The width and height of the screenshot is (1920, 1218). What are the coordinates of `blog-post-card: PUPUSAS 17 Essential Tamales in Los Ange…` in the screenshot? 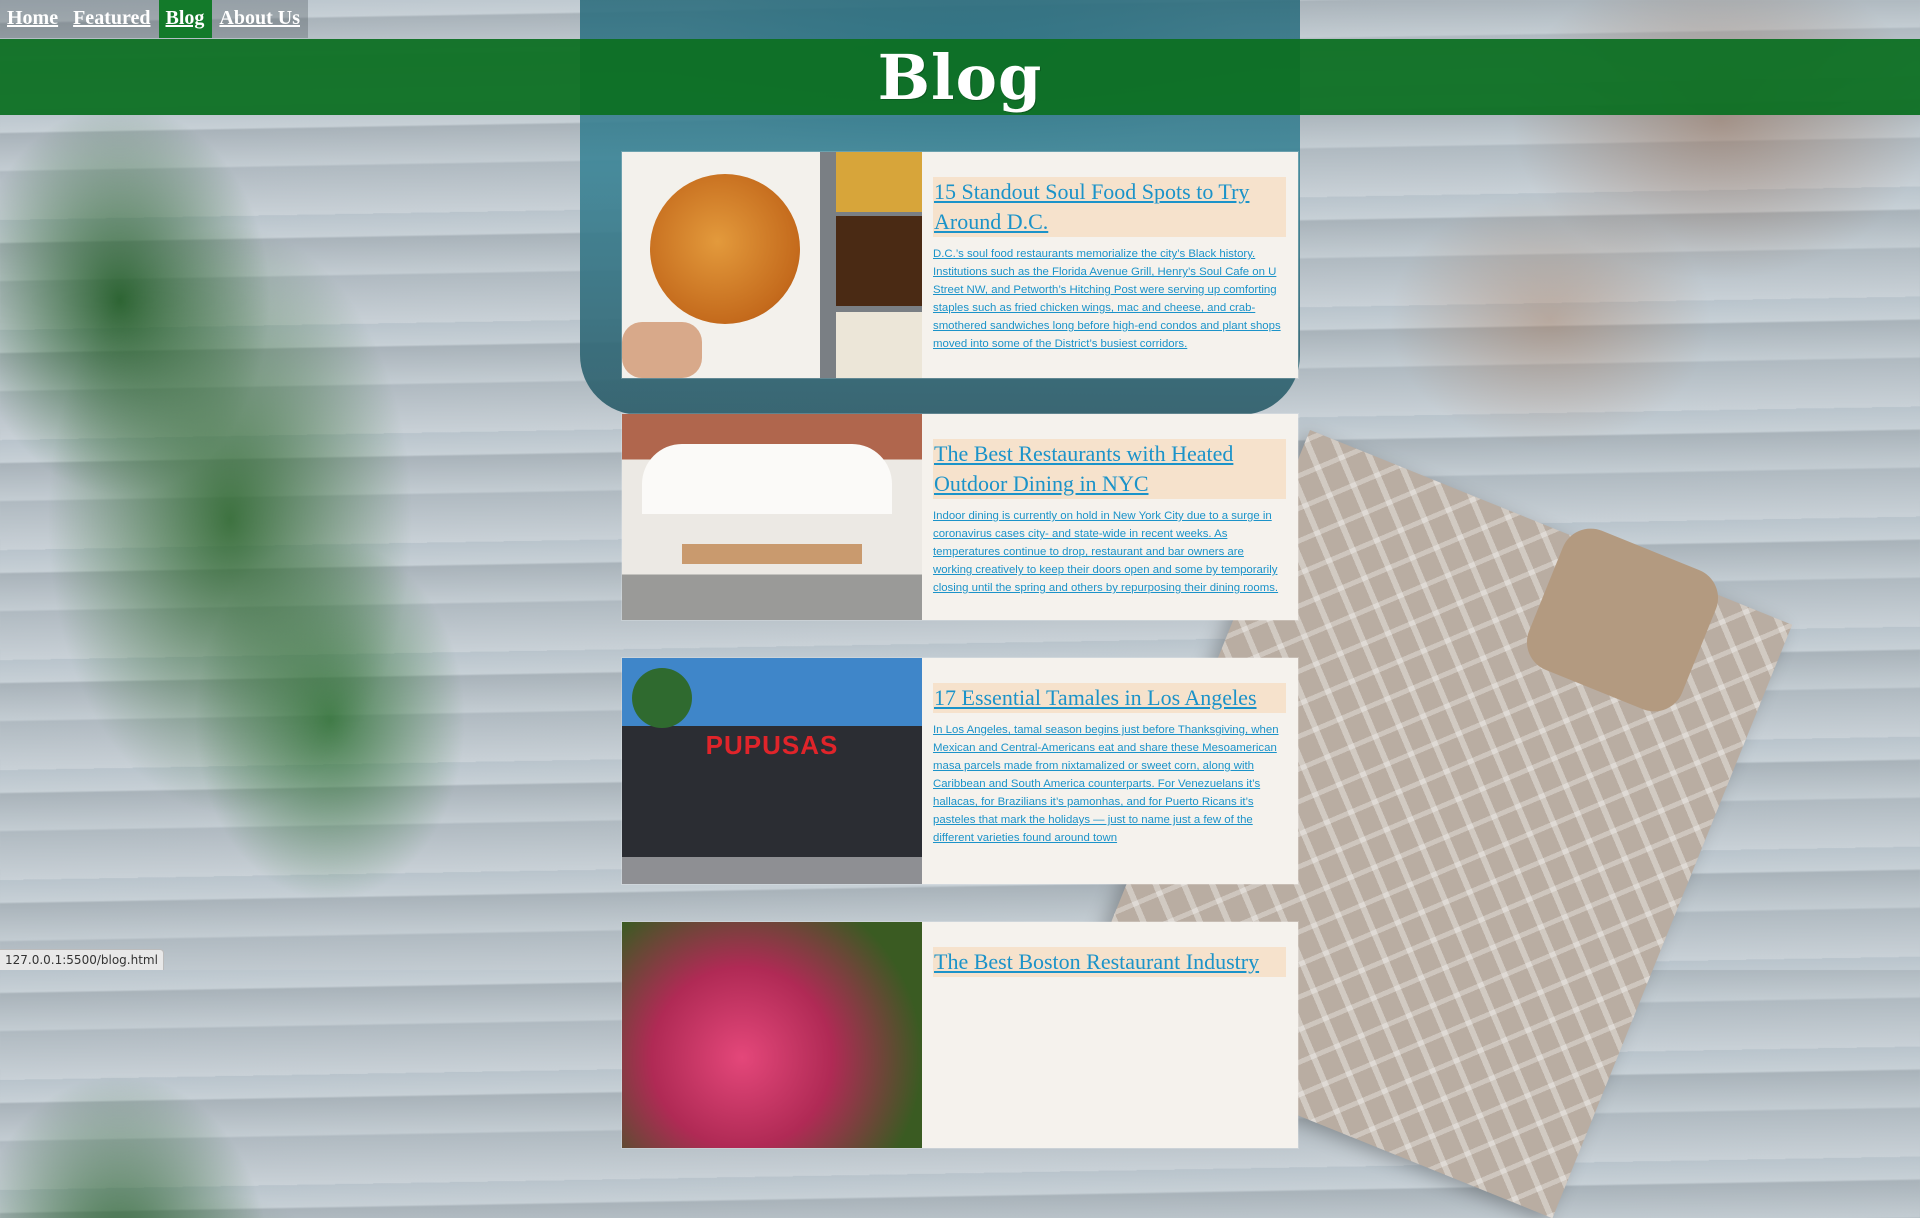 It's located at (960, 771).